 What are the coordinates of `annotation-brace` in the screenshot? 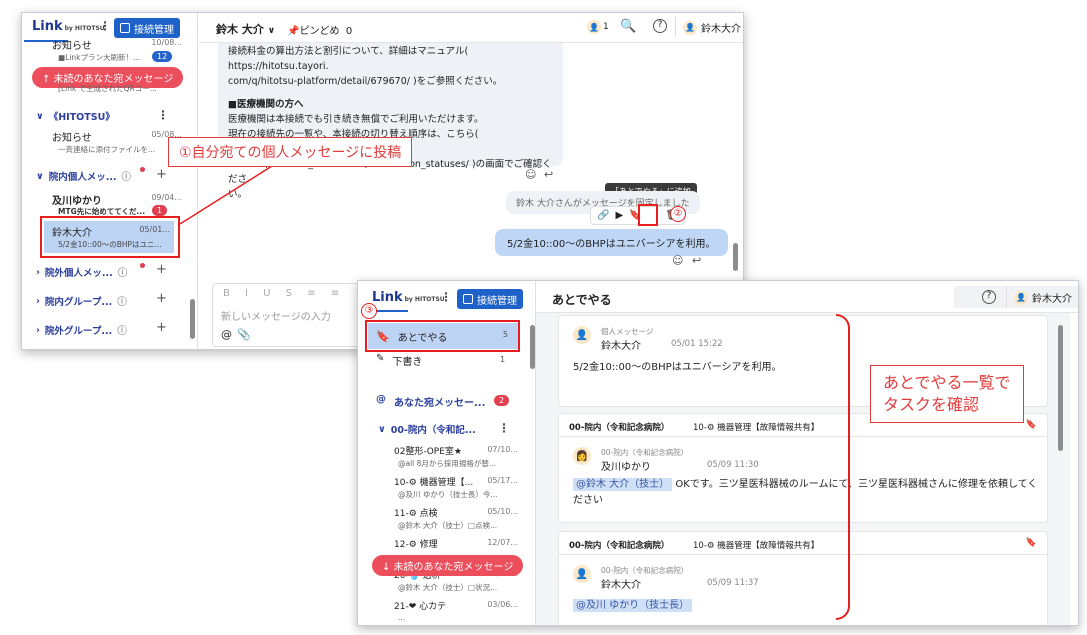 It's located at (843, 467).